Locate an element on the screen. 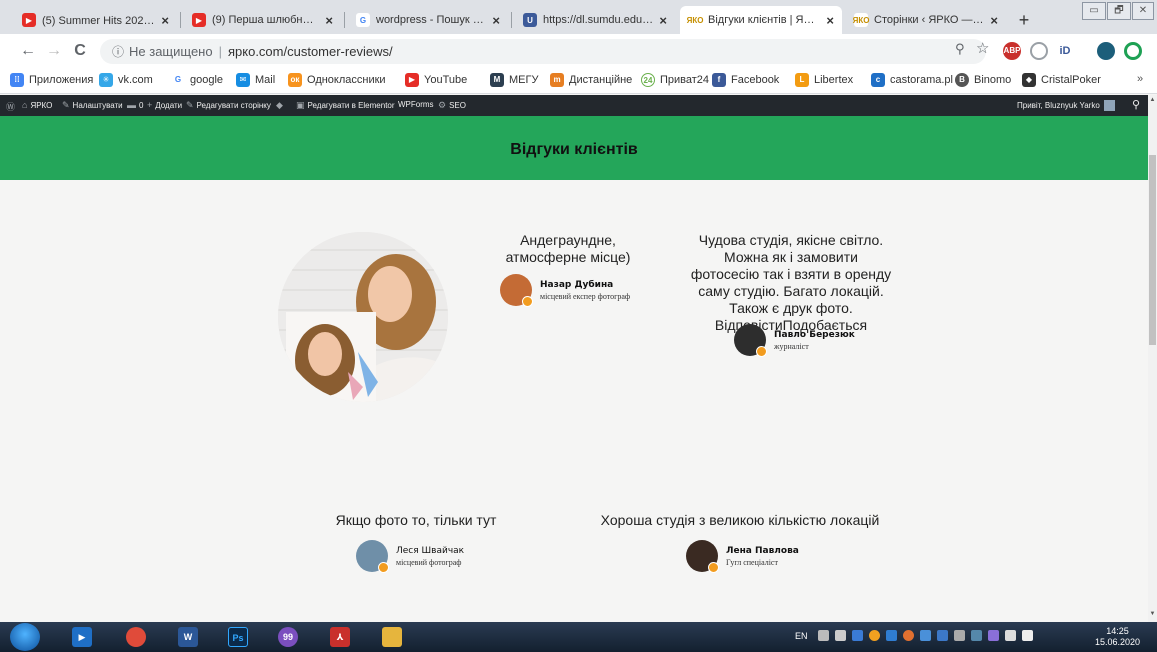 The height and width of the screenshot is (652, 1157). bookmark-megu: М МЕГУ is located at coordinates (514, 80).